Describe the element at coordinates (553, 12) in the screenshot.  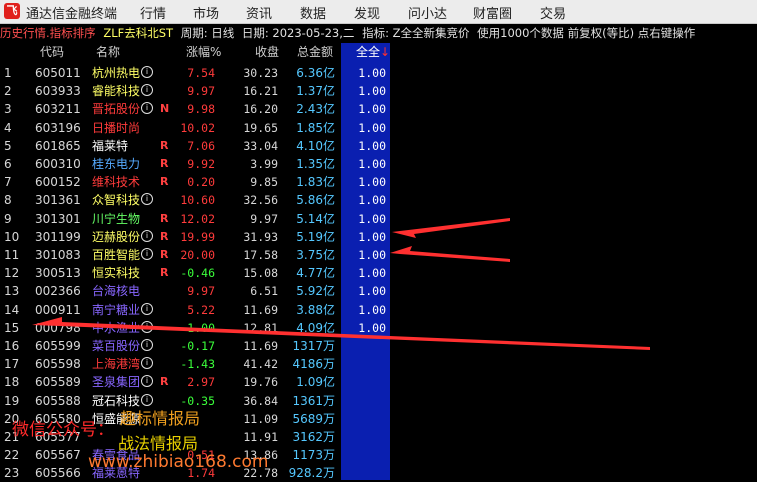
I see `menu-trade: 交易` at that location.